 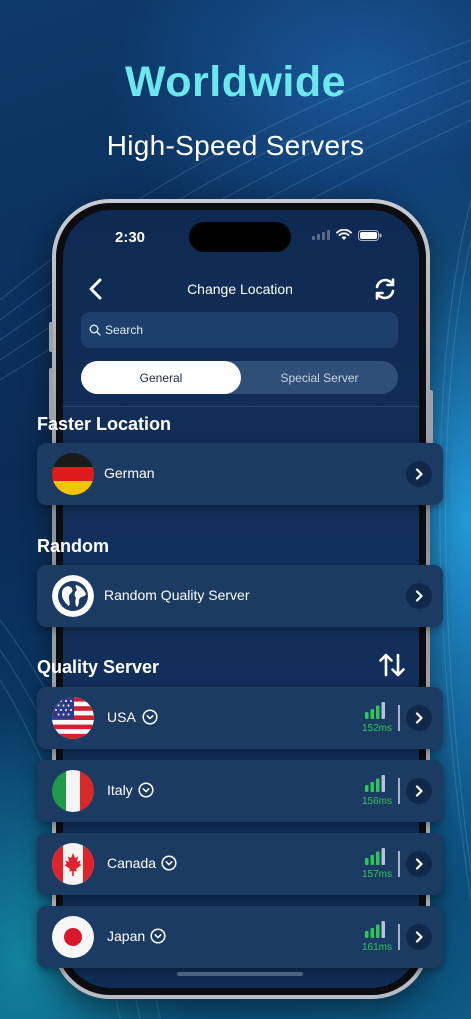 I want to click on server-ping: 156ms, so click(x=376, y=801).